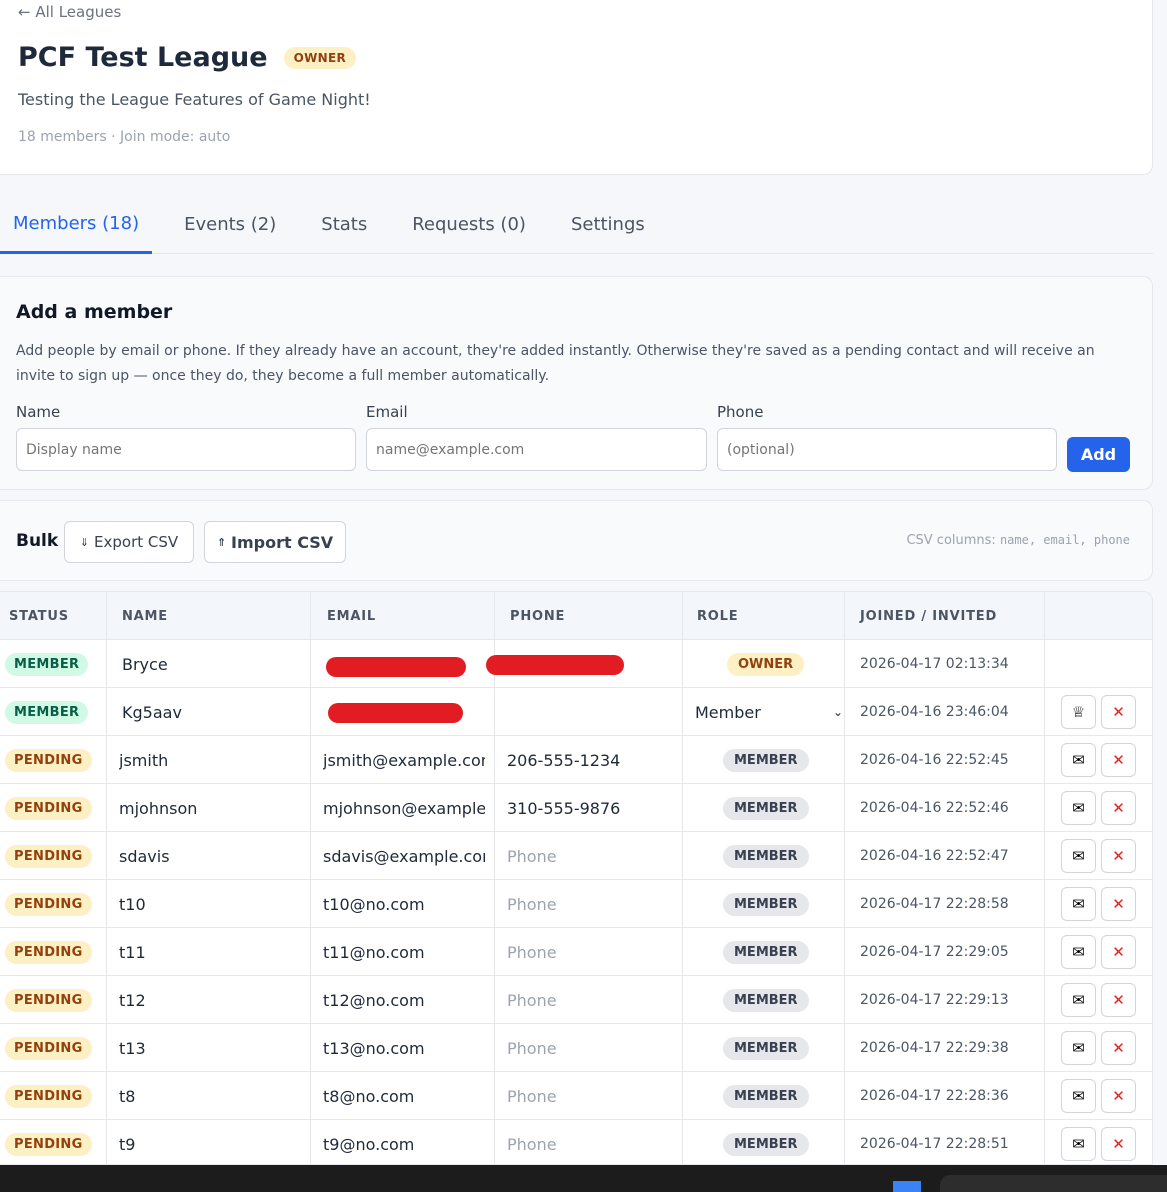 The image size is (1167, 1192). What do you see at coordinates (369, 1144) in the screenshot?
I see `member-email: t9@no.com` at bounding box center [369, 1144].